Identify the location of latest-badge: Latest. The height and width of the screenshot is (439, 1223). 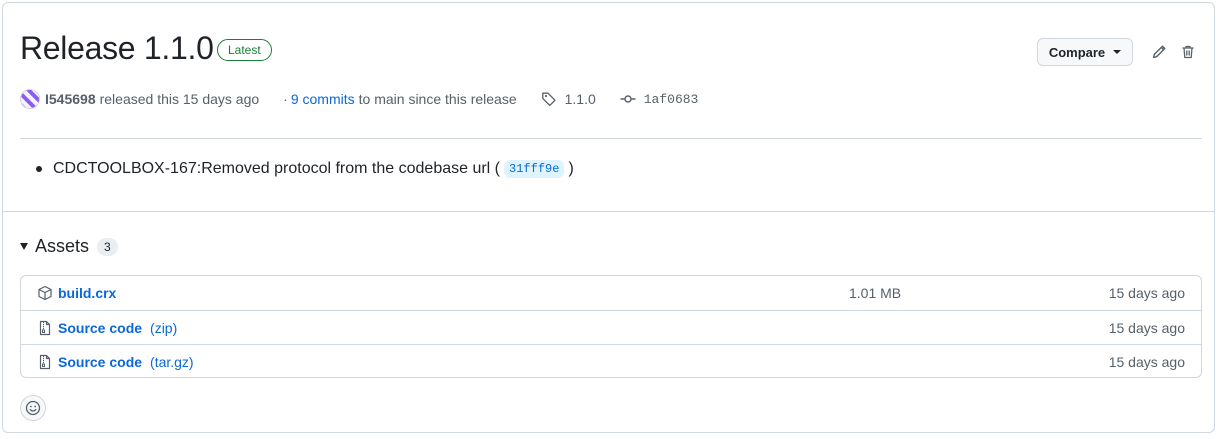
(244, 50).